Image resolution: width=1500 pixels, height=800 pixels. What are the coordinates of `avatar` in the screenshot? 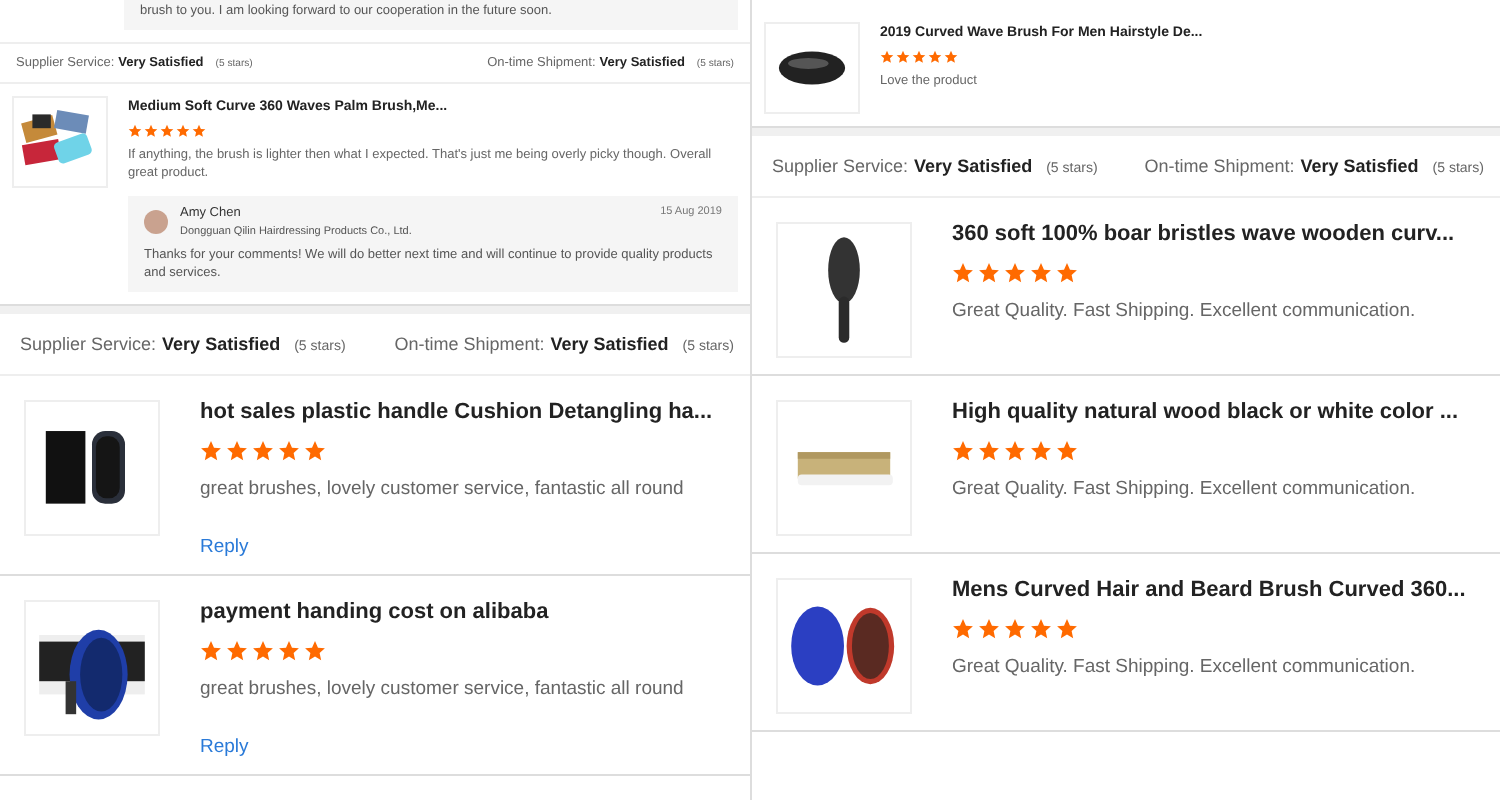 It's located at (156, 221).